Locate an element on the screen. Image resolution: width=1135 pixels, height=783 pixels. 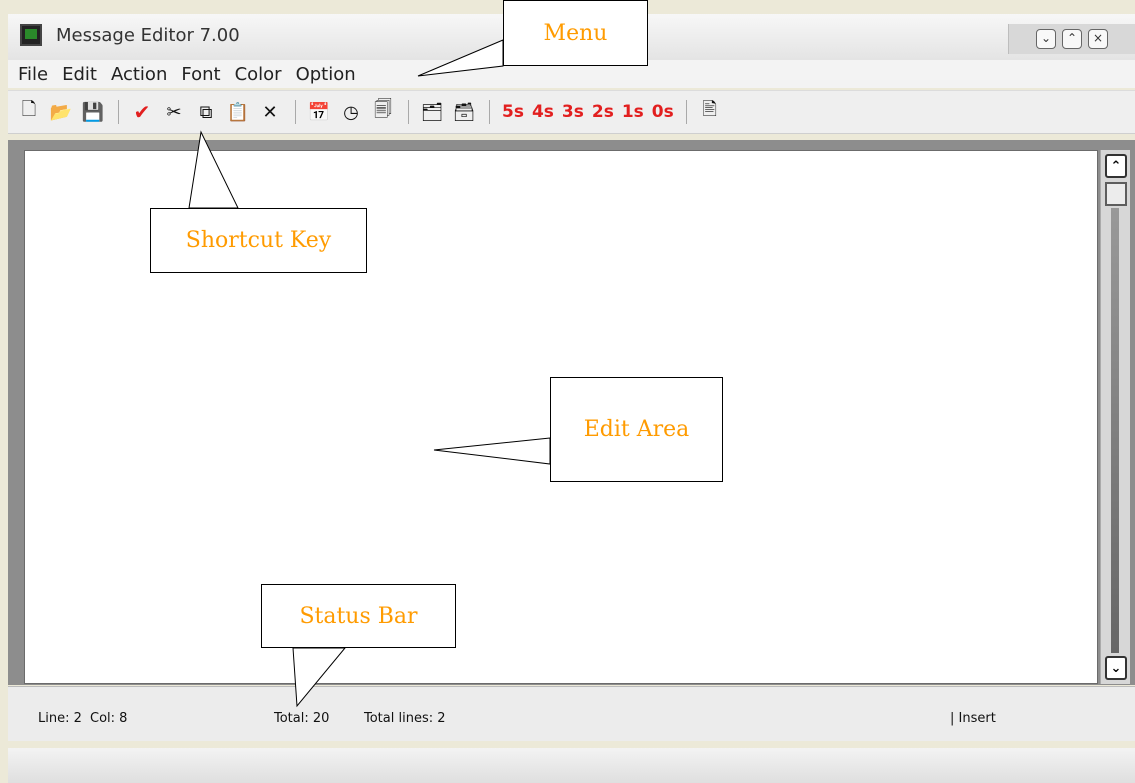
delete-icon: ✕ is located at coordinates (270, 112).